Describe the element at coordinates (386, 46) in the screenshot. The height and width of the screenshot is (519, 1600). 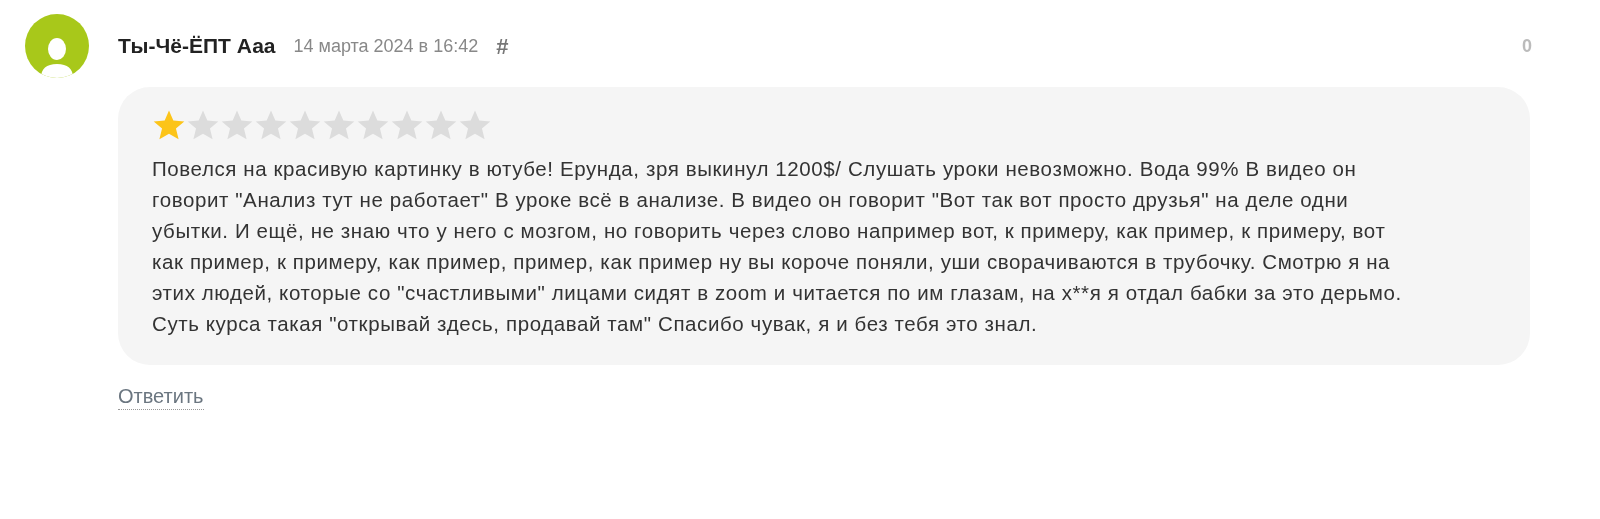
I see `comment-date: 14 марта 2024 в 16:42` at that location.